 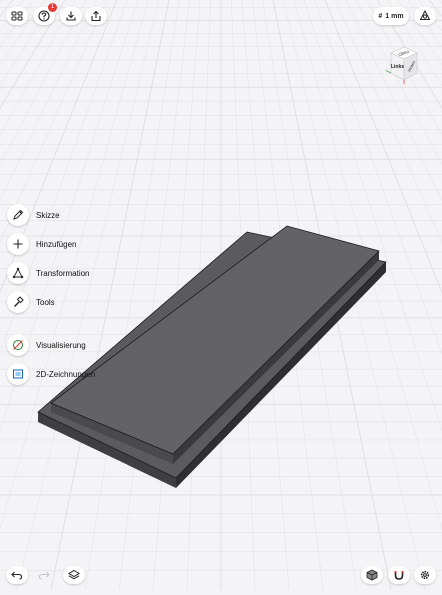 I want to click on visualize-icon, so click(x=18, y=345).